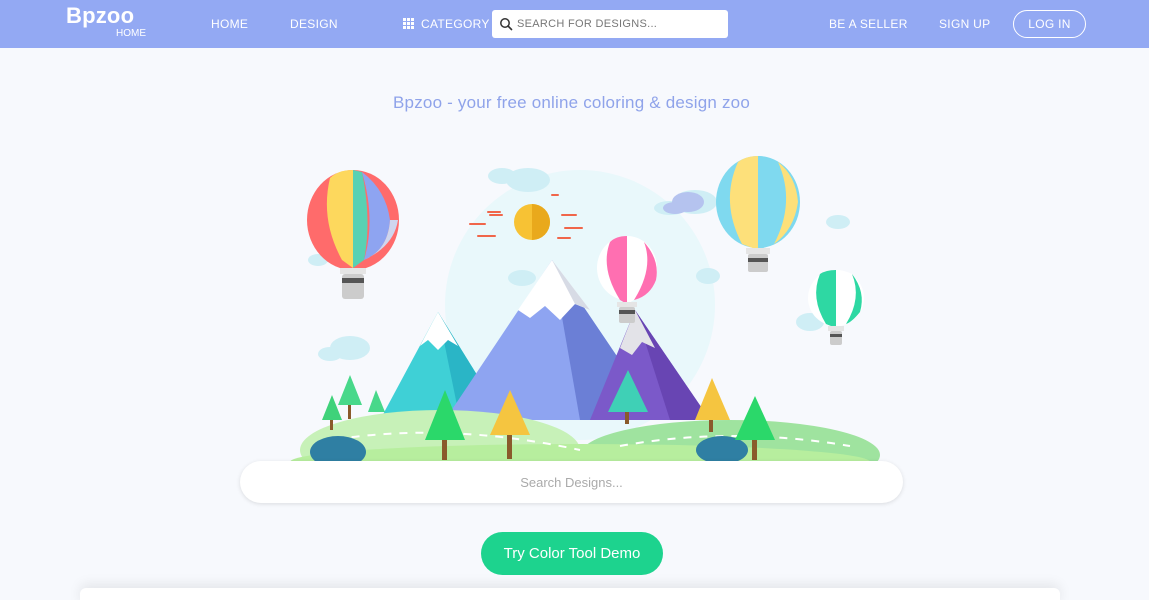 The image size is (1149, 600). I want to click on try-color-tool-demo-button: Try Color Tool Demo, so click(572, 553).